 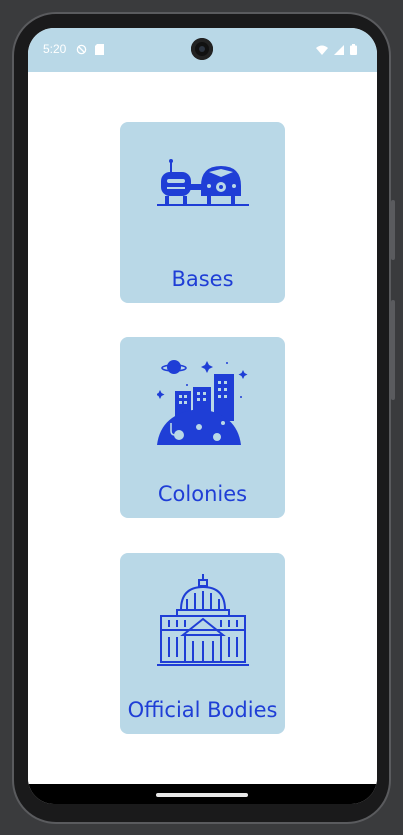 I want to click on home-indicator, so click(x=202, y=795).